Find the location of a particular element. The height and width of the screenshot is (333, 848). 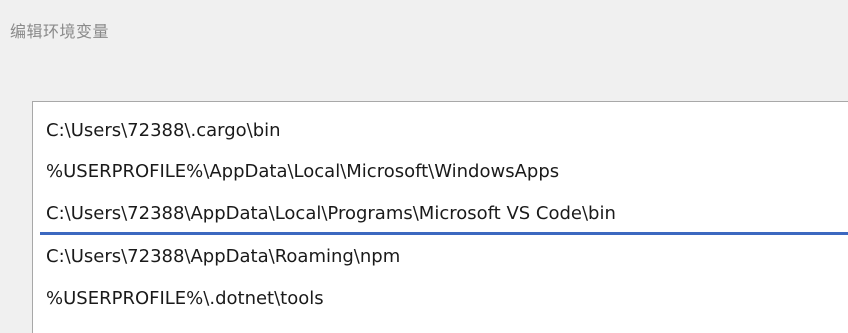

path-list-item: C:\Users\72388\AppData\Roaming\npm is located at coordinates (223, 257).